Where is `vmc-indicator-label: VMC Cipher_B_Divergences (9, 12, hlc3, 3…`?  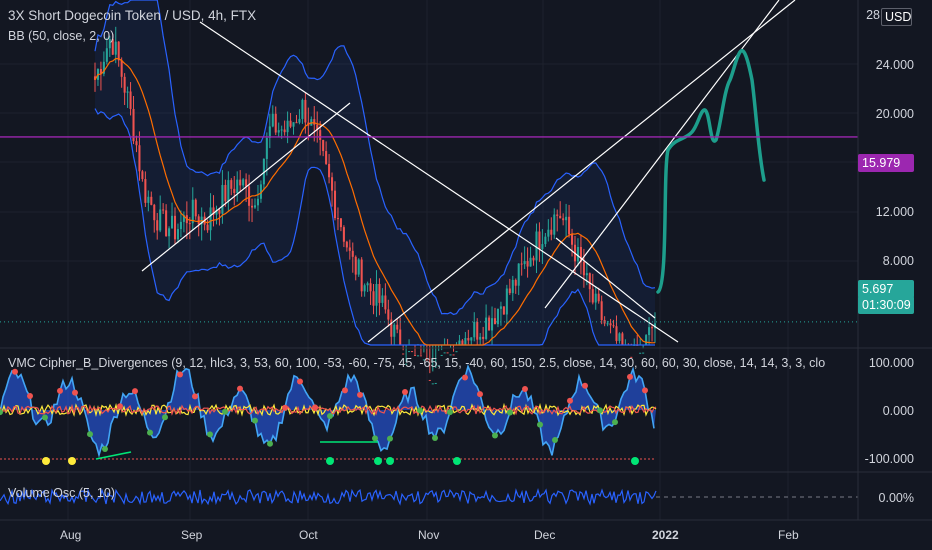
vmc-indicator-label: VMC Cipher_B_Divergences (9, 12, hlc3, 3… is located at coordinates (416, 363).